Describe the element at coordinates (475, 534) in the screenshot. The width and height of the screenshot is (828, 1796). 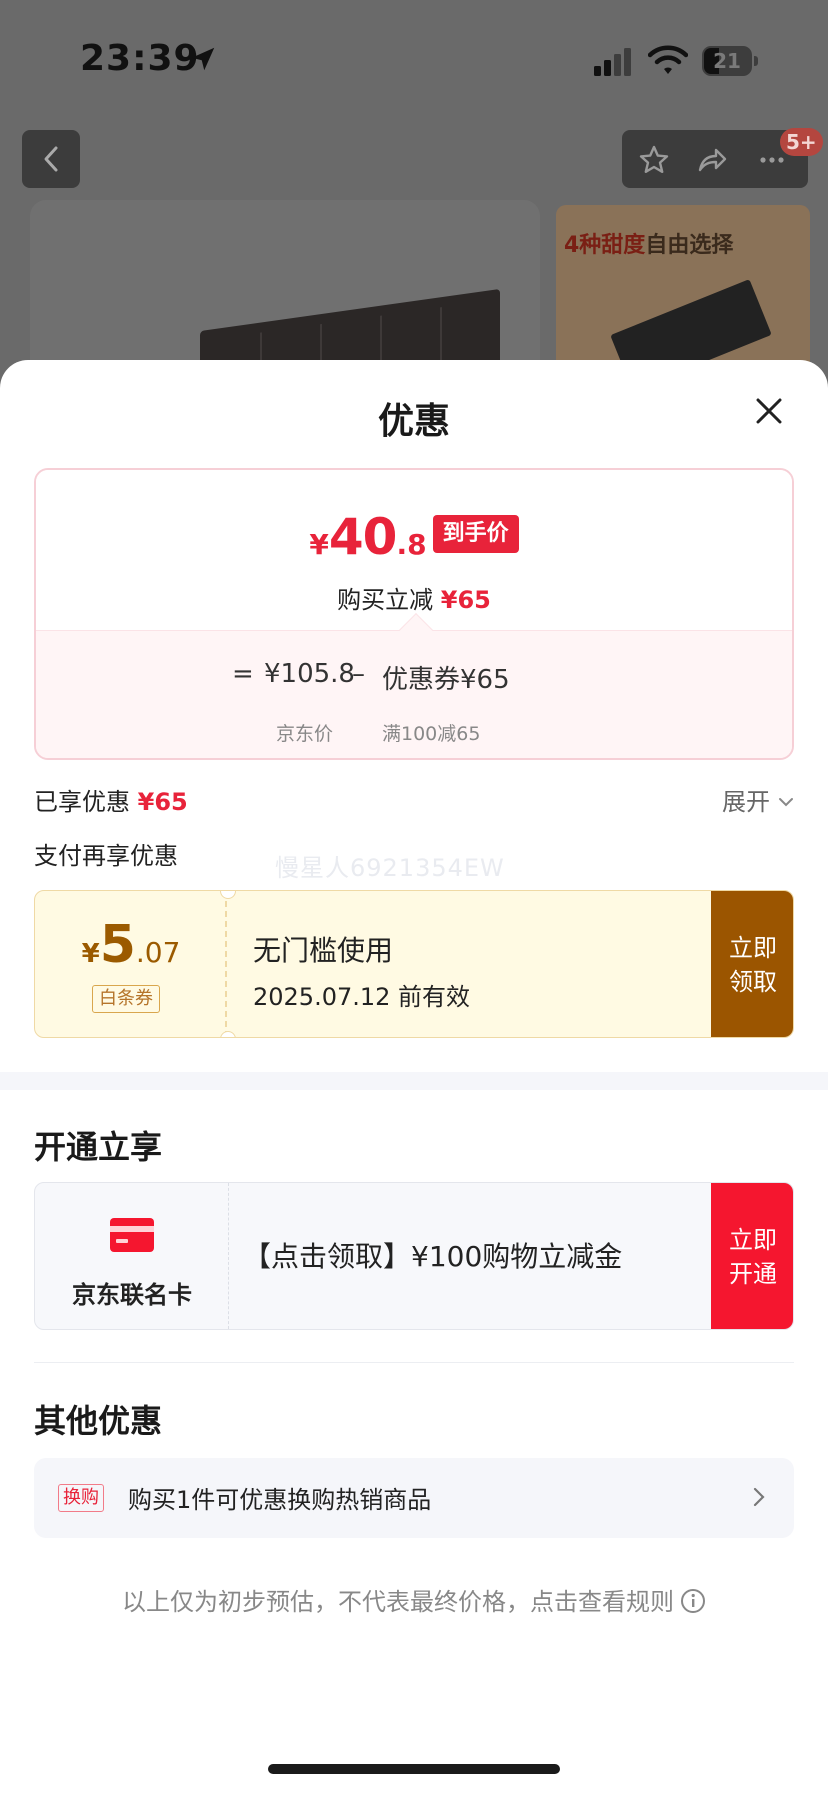
I see `final-price-tag: 到手价` at that location.